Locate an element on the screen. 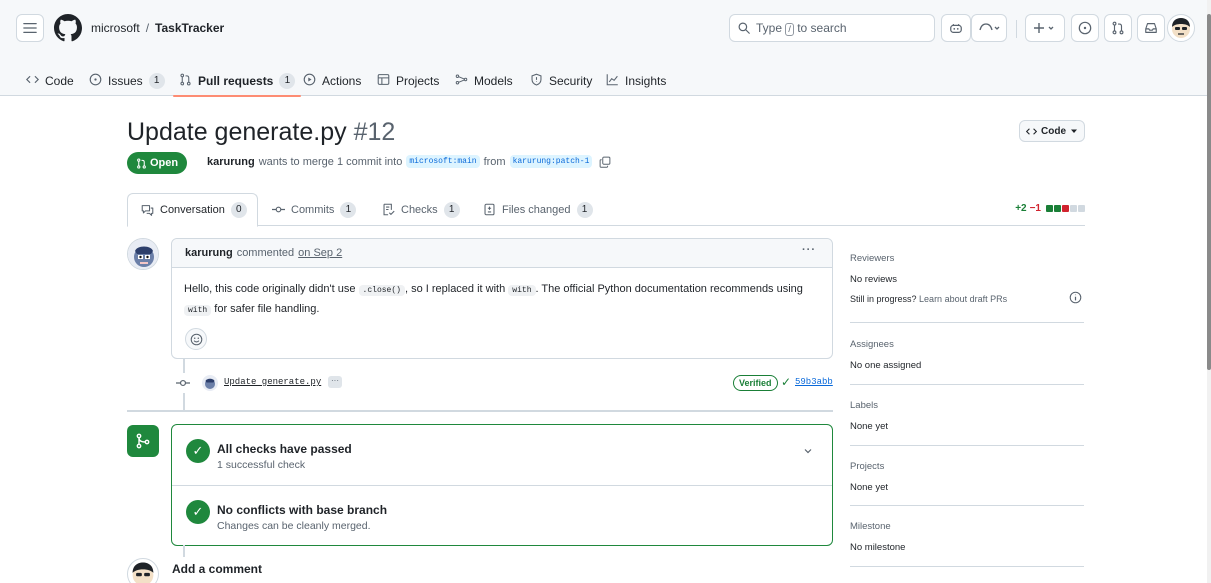 Image resolution: width=1211 pixels, height=583 pixels. comment-text: for safer file handling. is located at coordinates (267, 309).